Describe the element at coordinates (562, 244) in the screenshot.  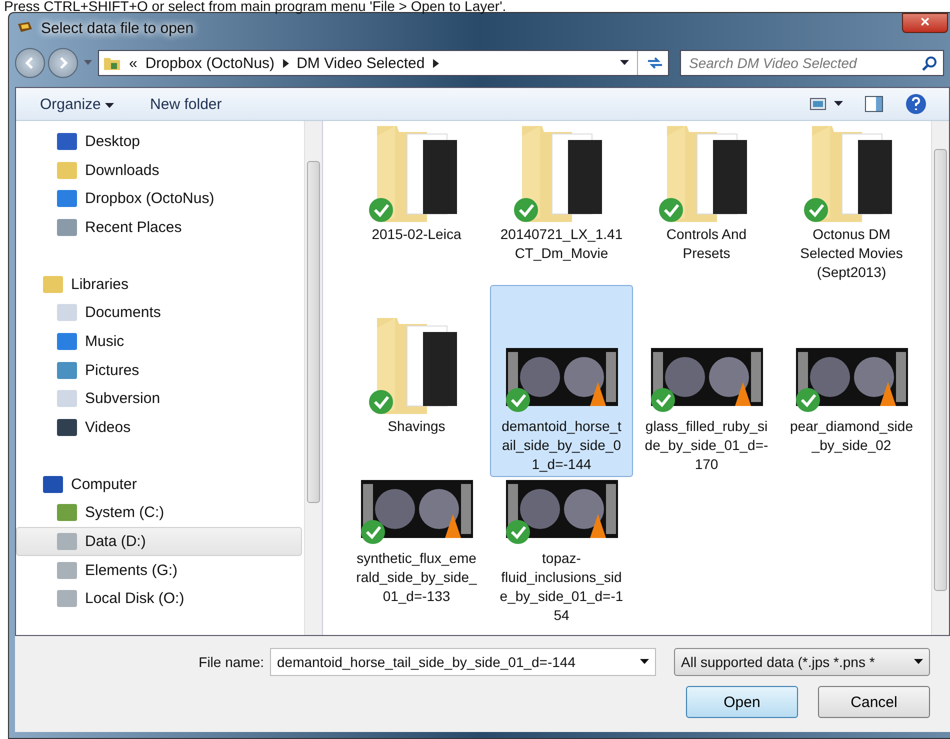
I see `file-name: 20140721_LX_1.41 CT_Dm_Movie` at that location.